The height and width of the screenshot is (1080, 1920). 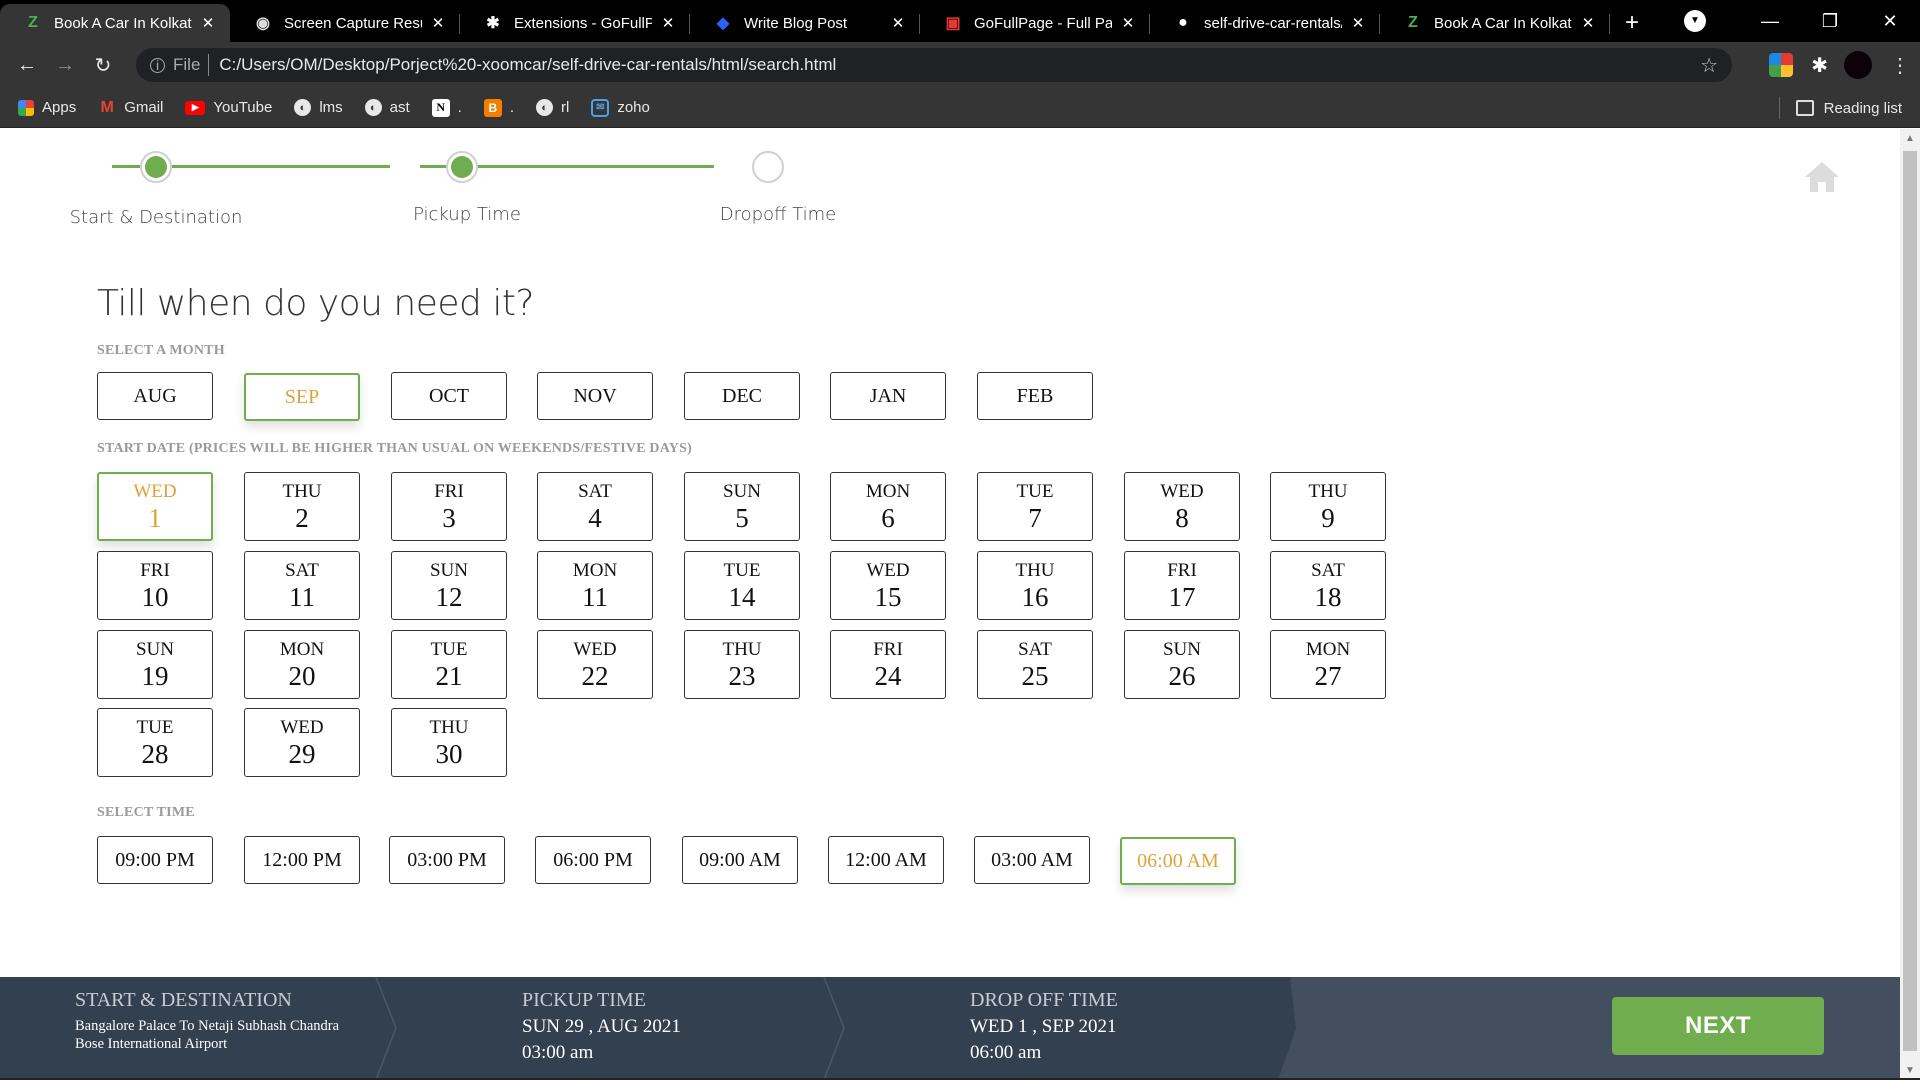 I want to click on date-option: FRI 10, so click(x=155, y=585).